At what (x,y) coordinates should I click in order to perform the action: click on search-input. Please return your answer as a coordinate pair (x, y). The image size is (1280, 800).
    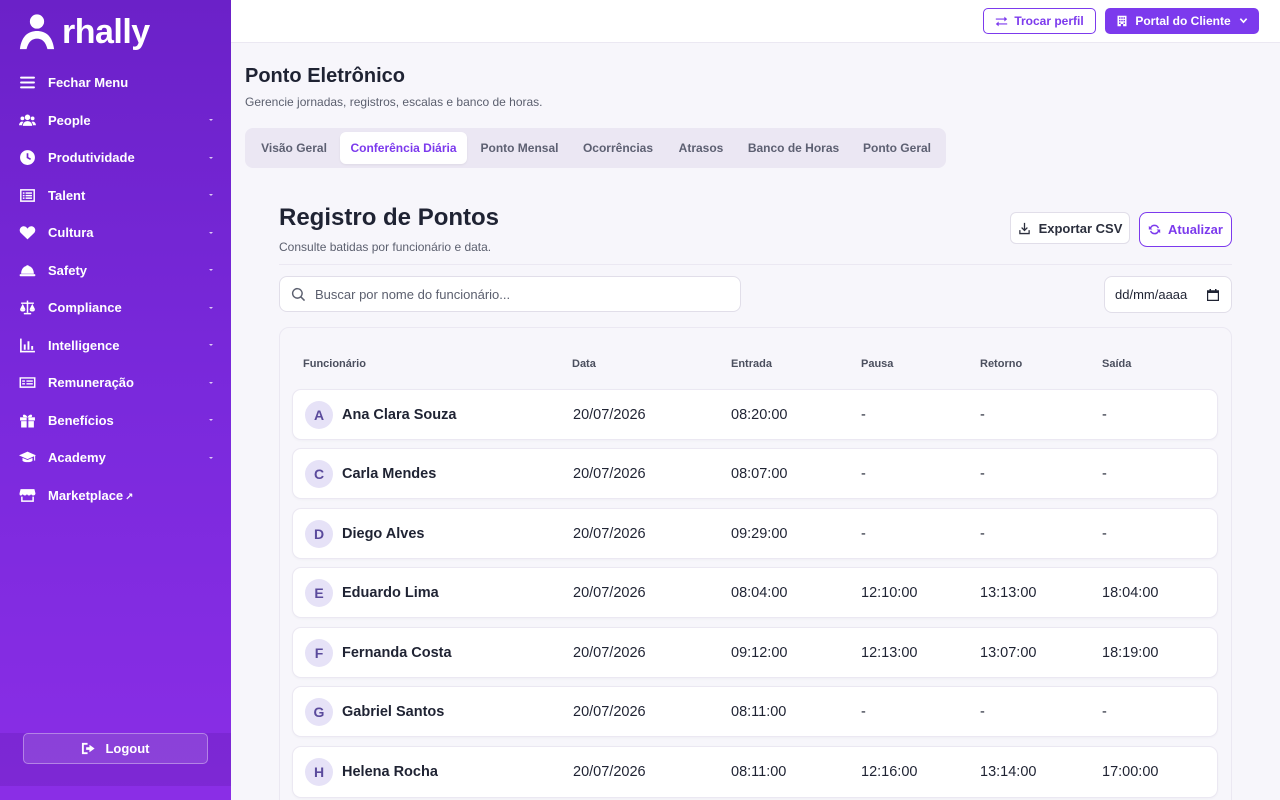
    Looking at the image, I should click on (525, 294).